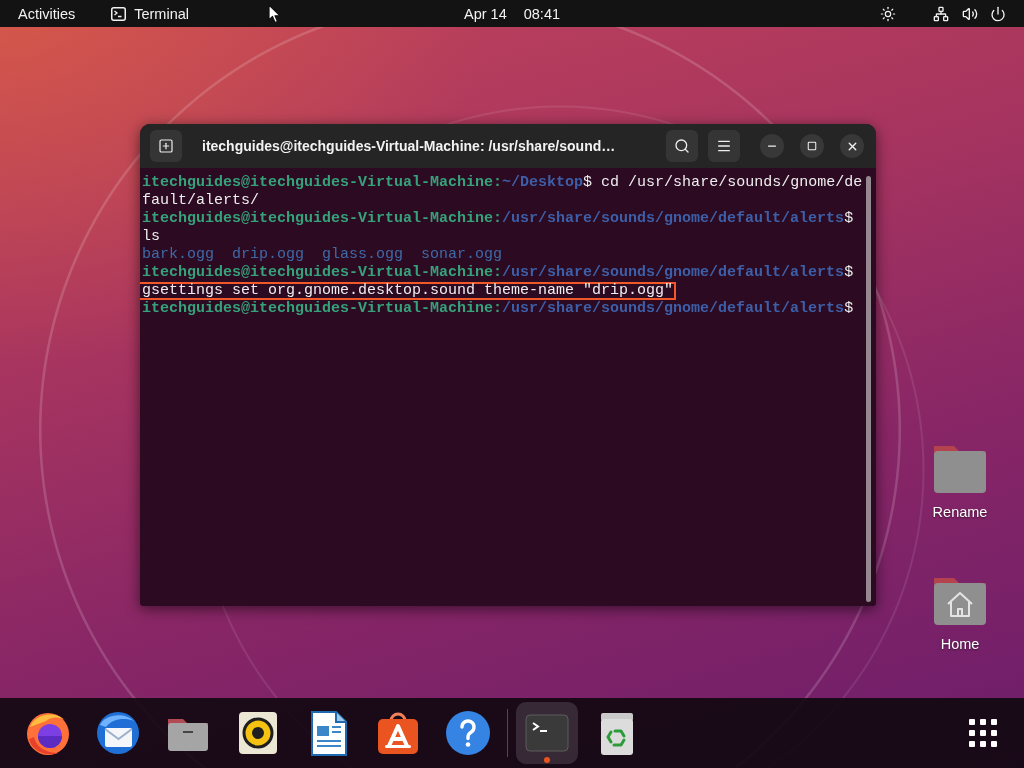  What do you see at coordinates (275, 14) in the screenshot?
I see `mouse-pointer-icon` at bounding box center [275, 14].